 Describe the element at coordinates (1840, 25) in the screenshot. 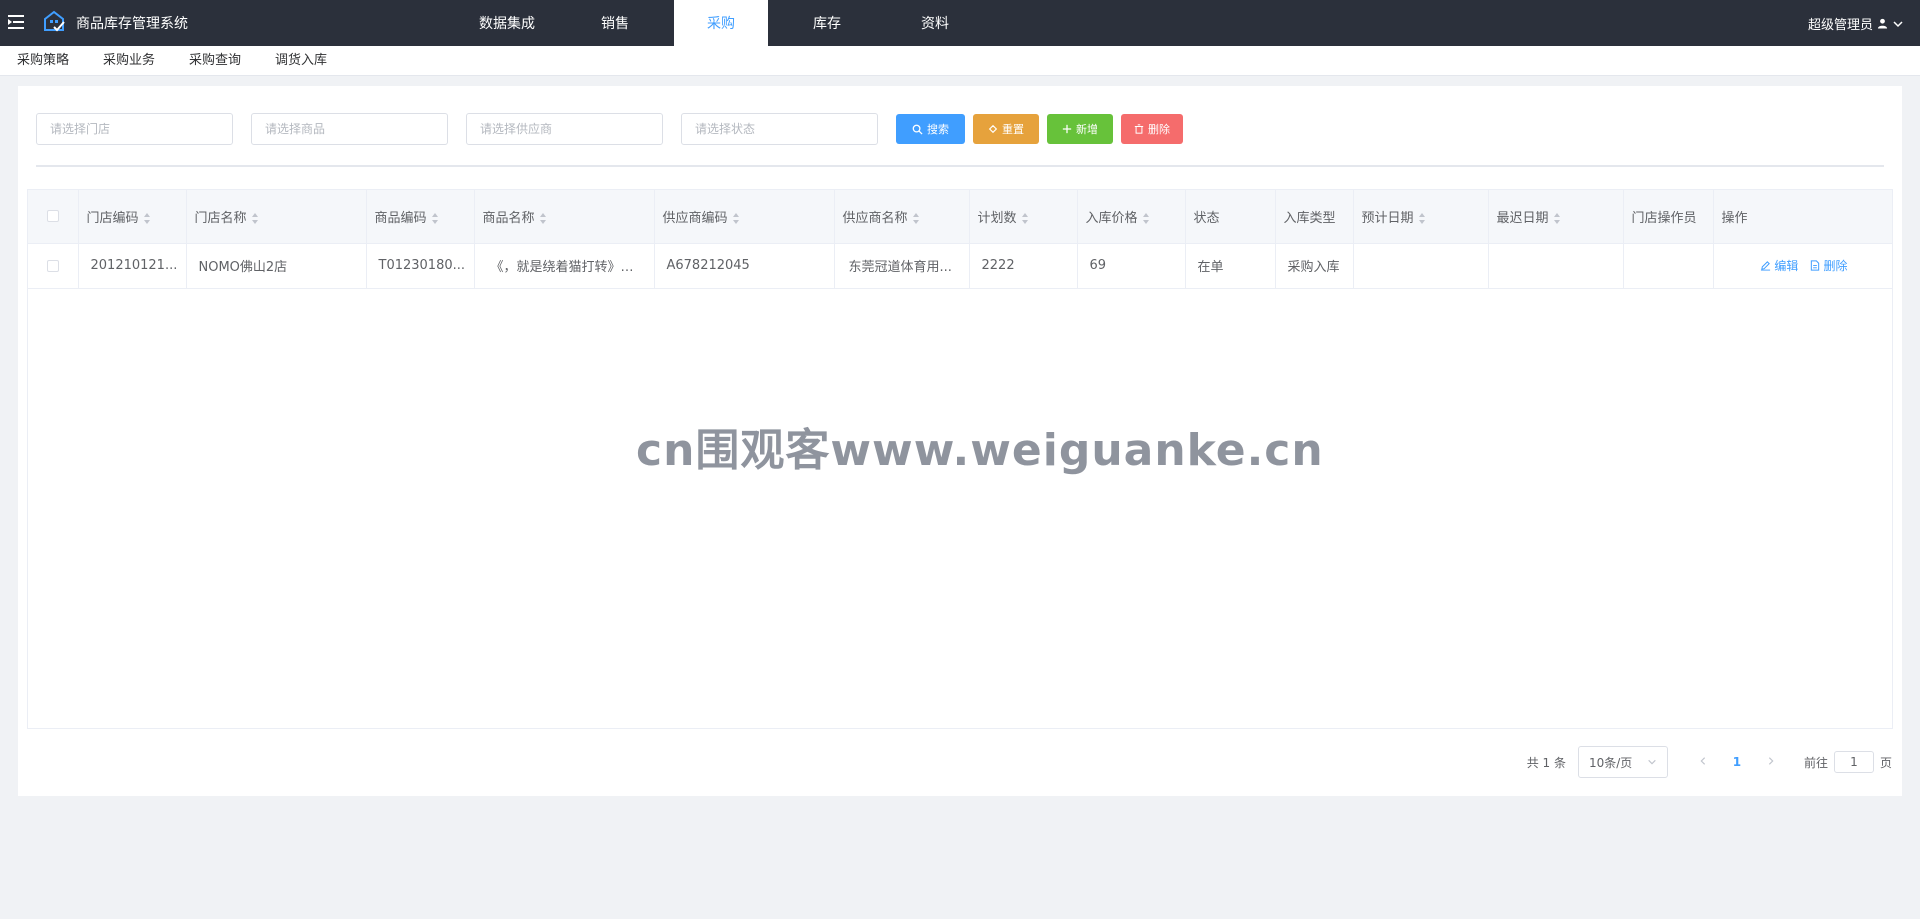

I see `user-name: 超级管理员` at that location.